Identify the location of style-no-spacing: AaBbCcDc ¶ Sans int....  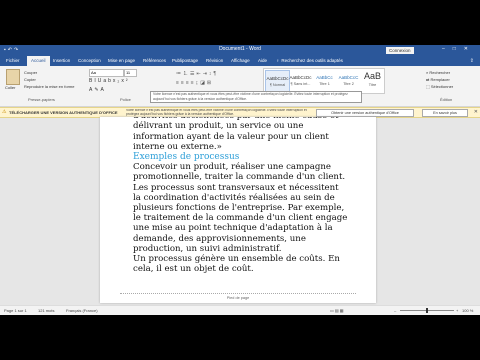
(300, 81).